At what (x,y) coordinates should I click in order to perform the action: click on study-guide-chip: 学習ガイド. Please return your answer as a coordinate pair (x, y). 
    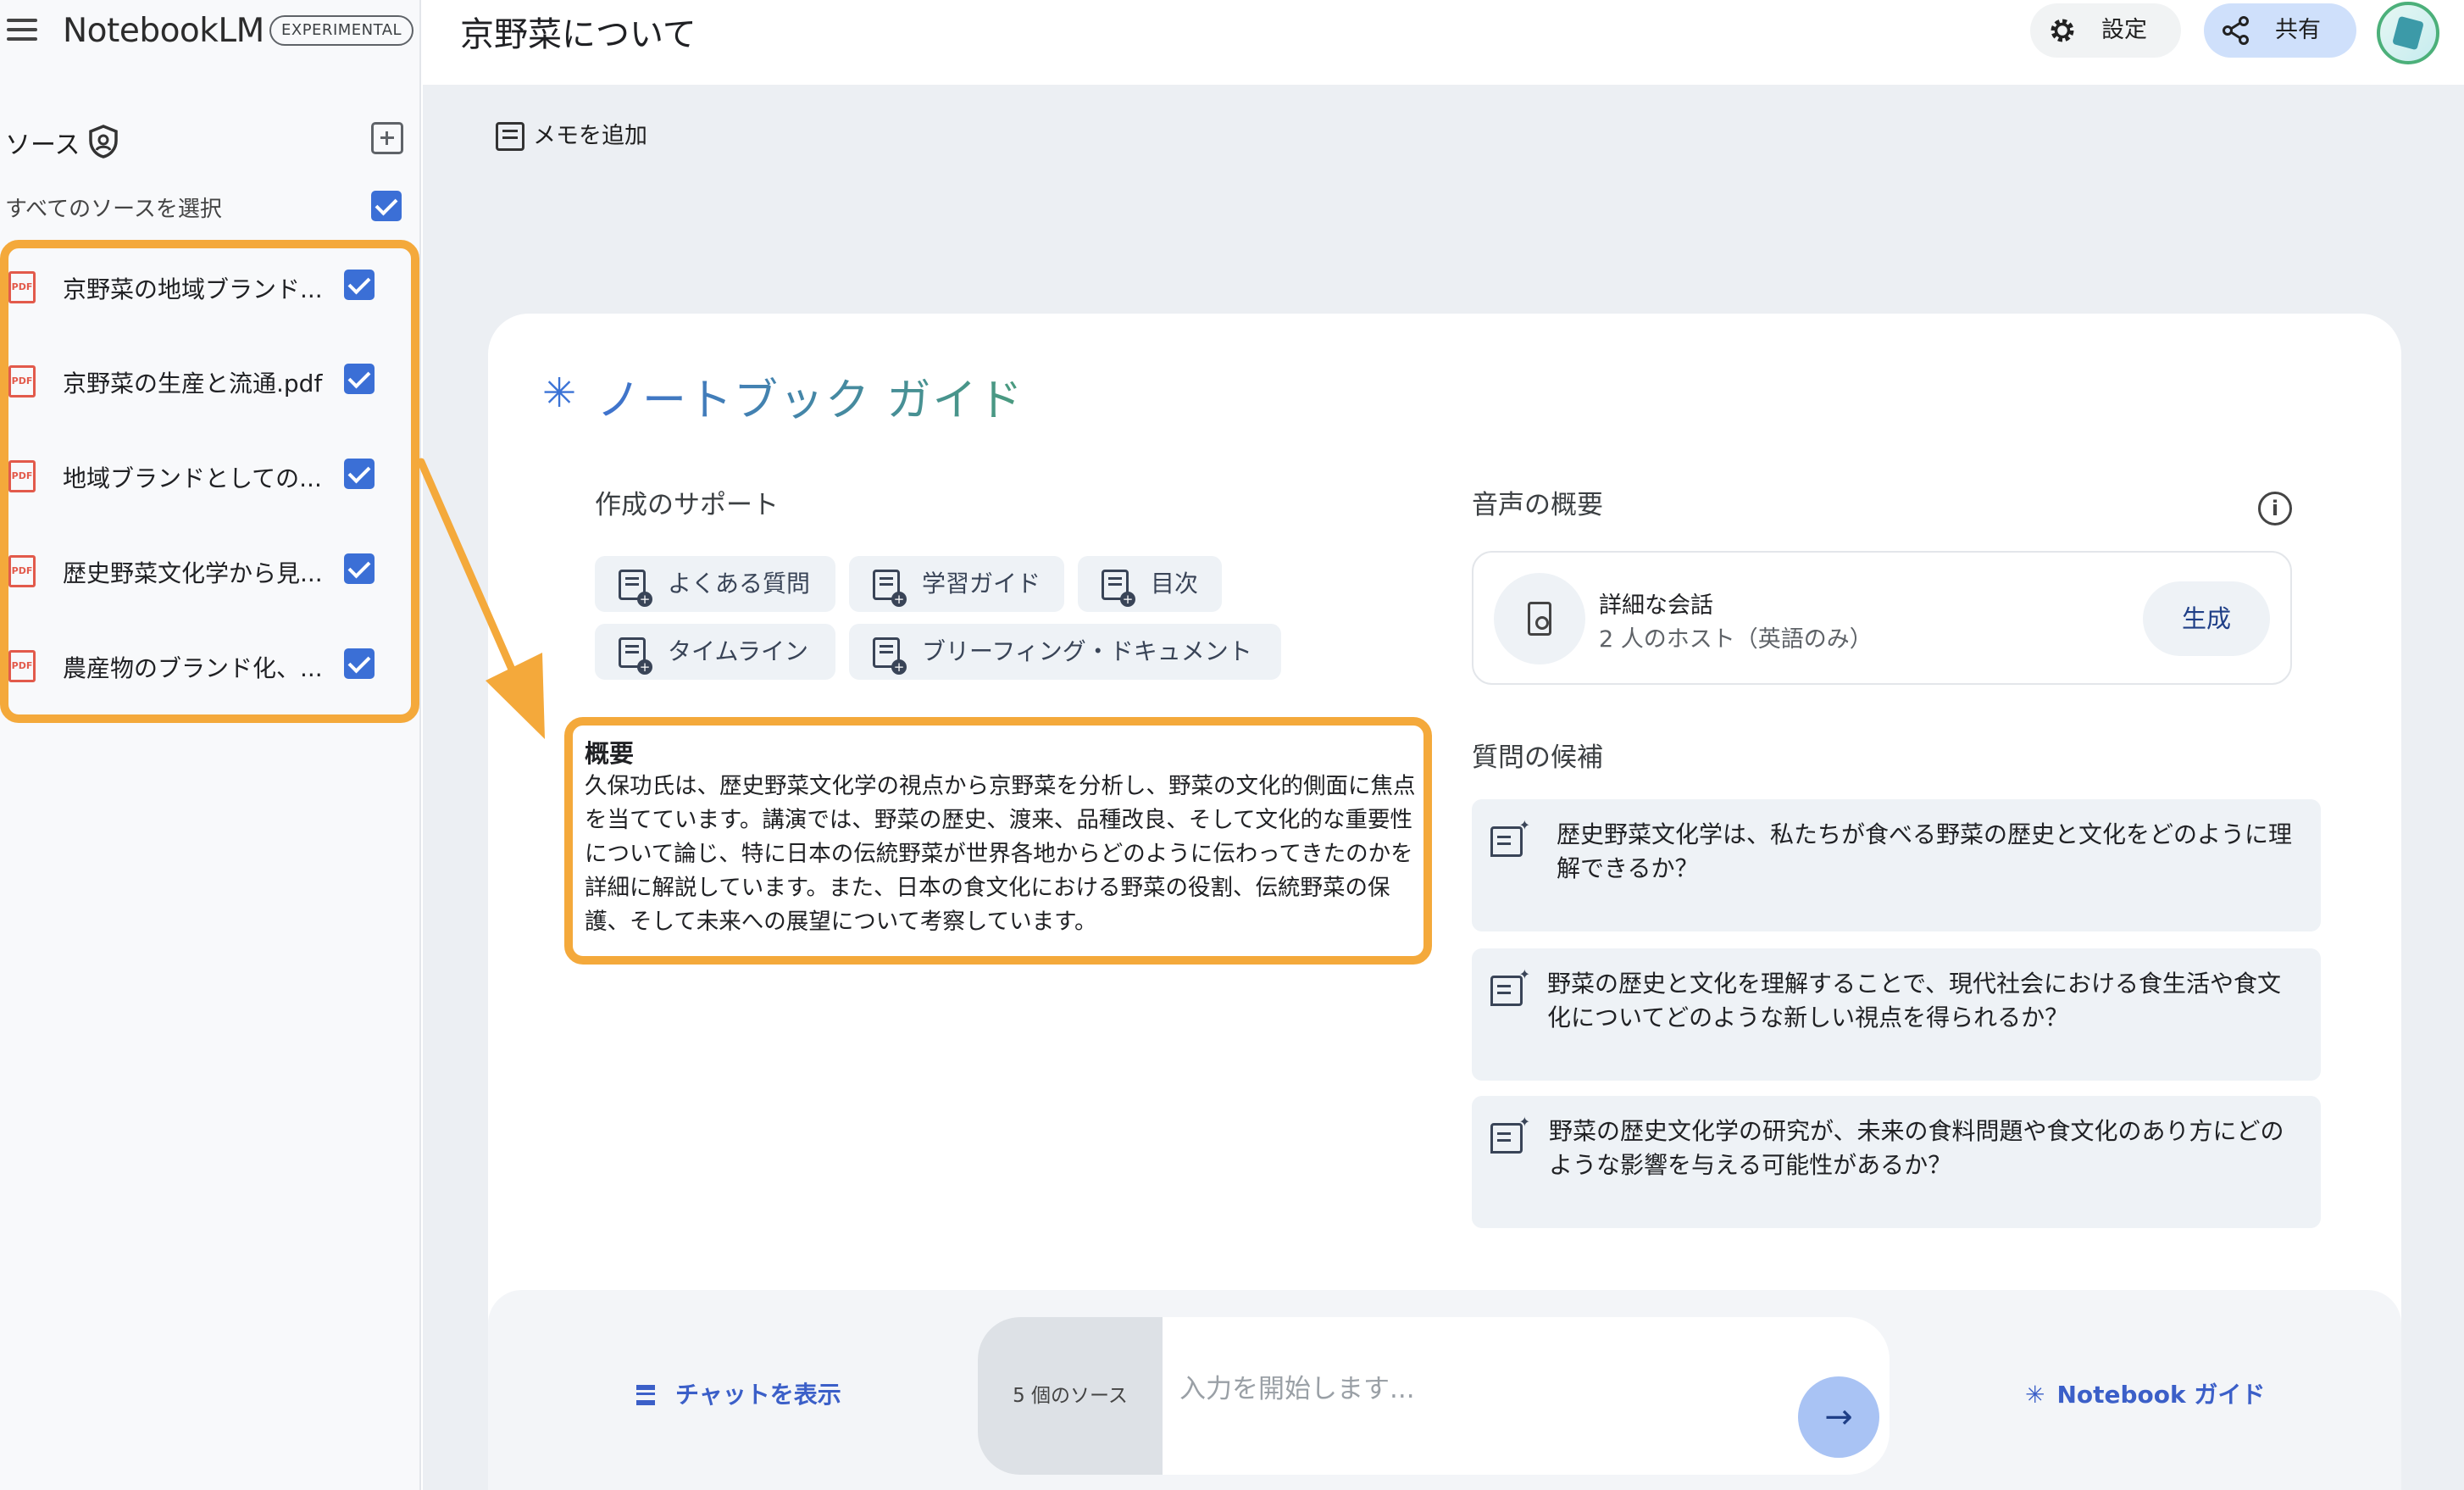
    Looking at the image, I should click on (957, 584).